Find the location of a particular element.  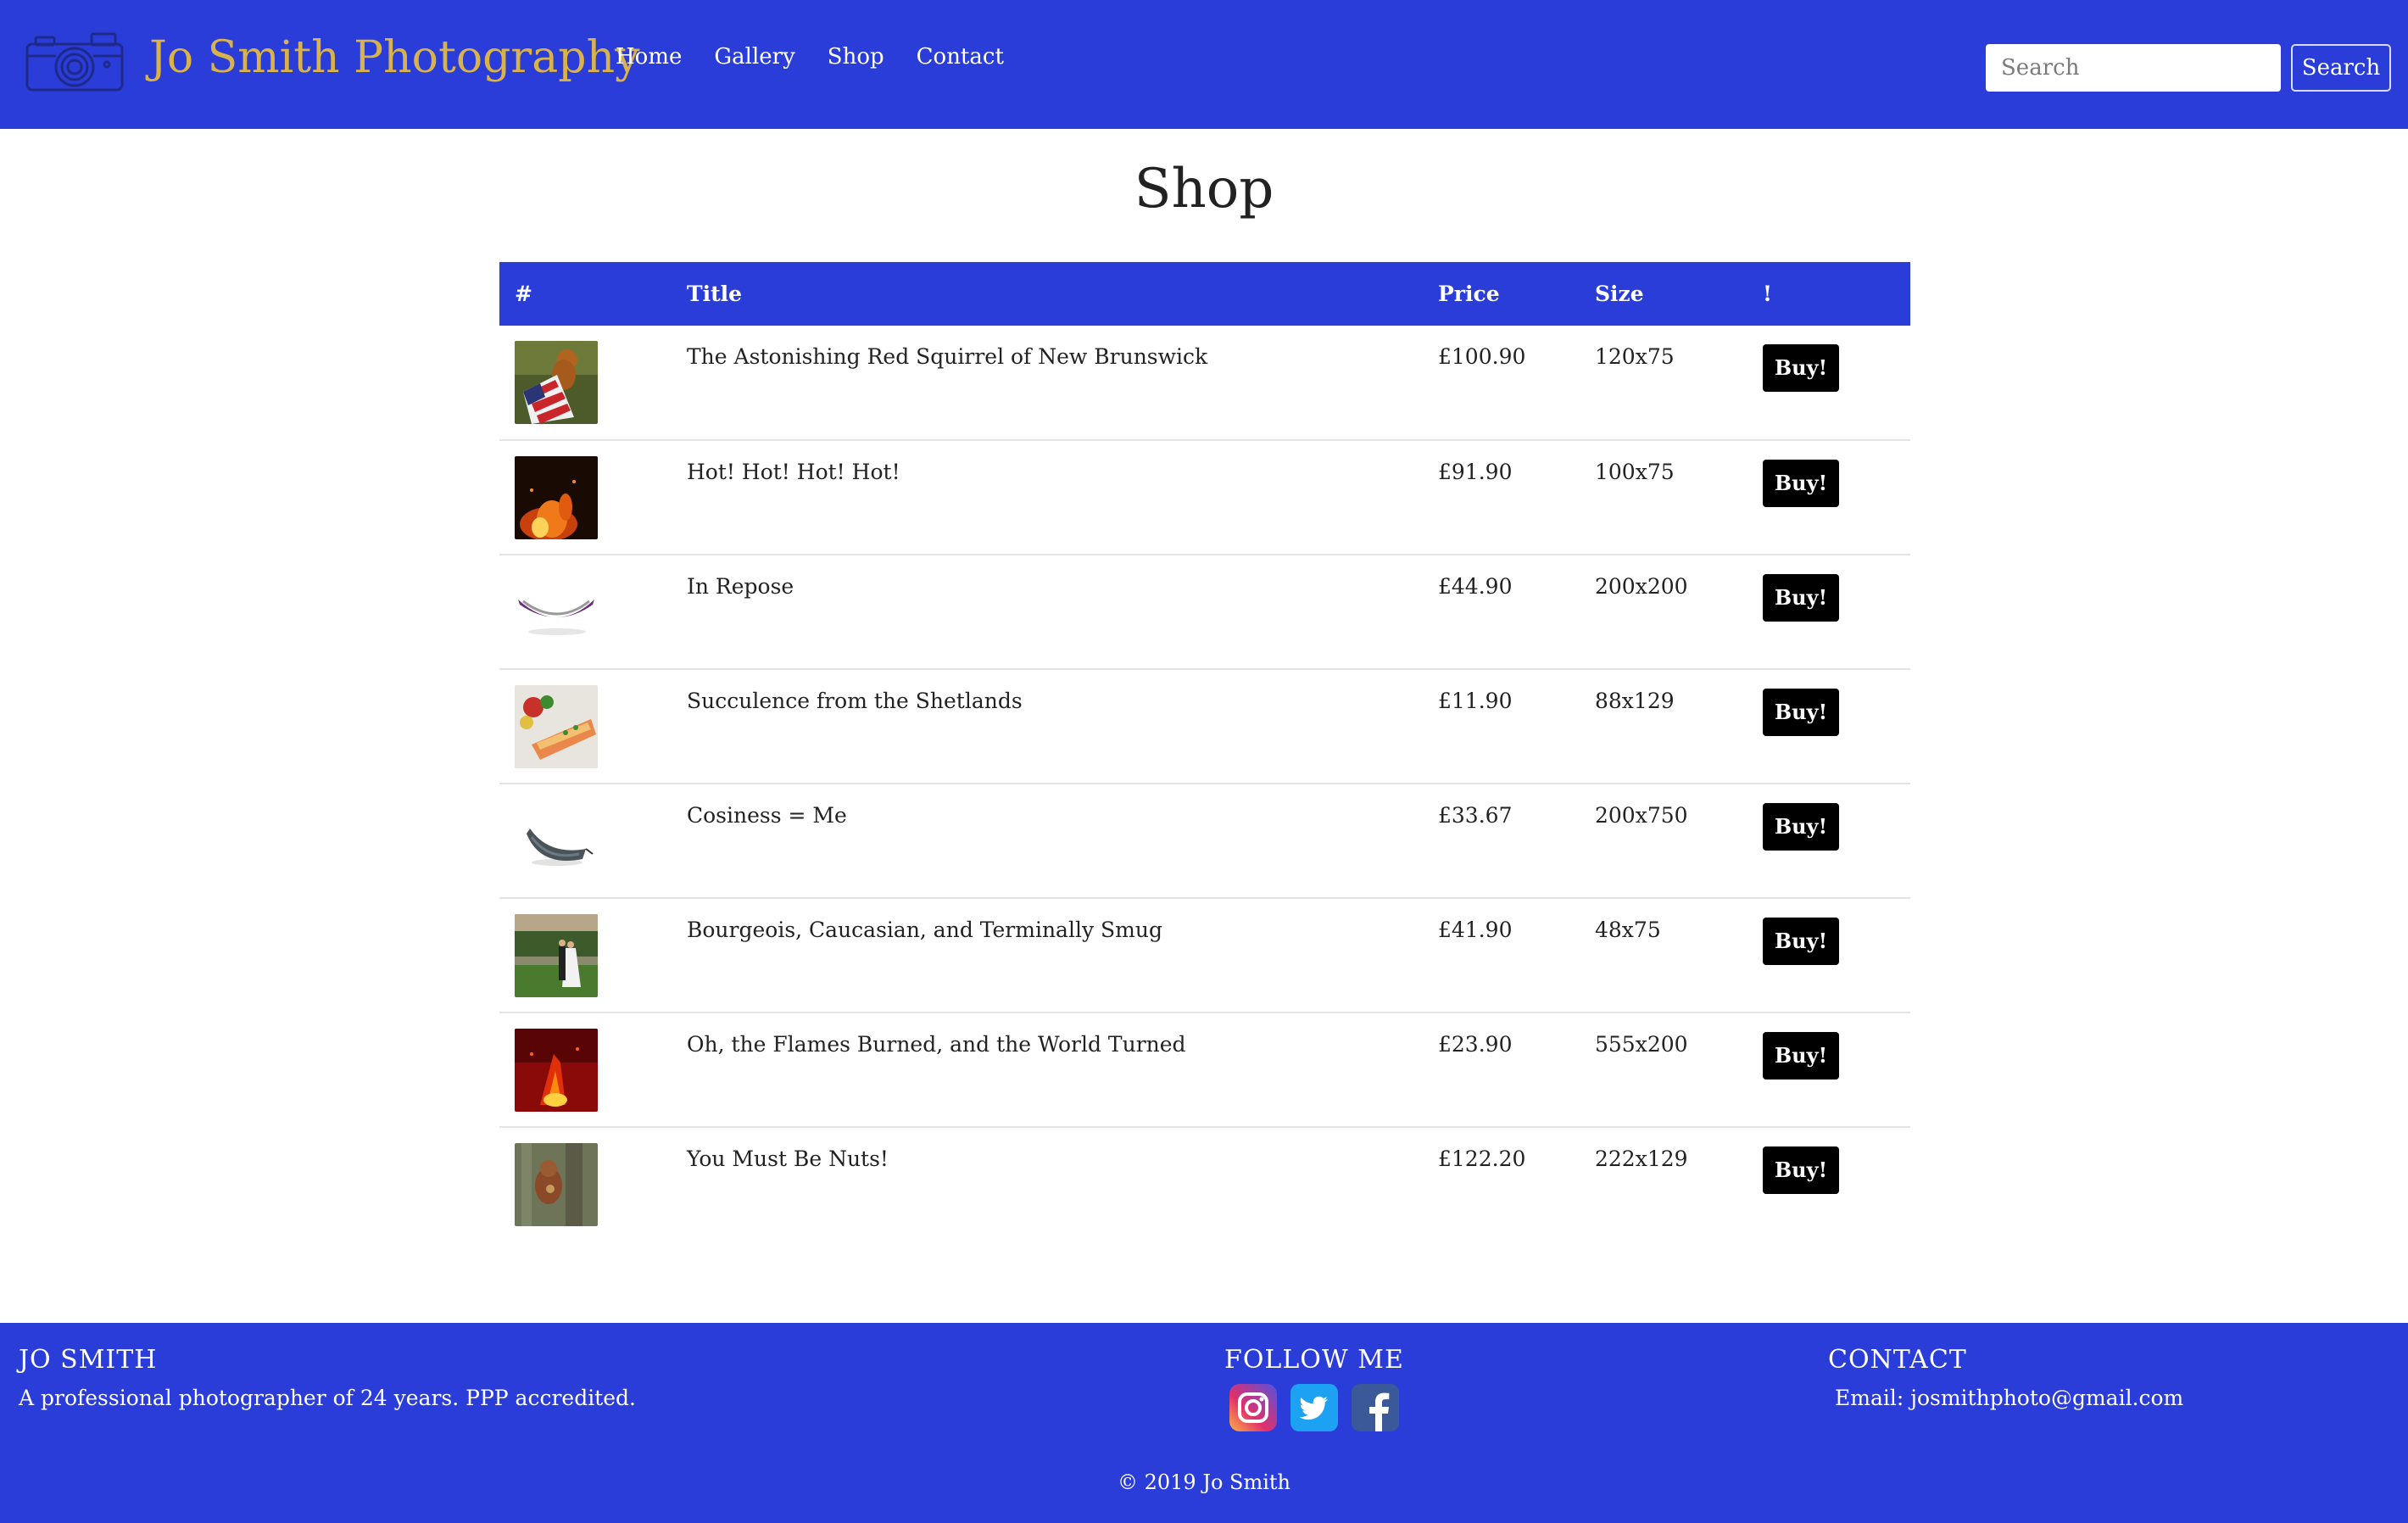

search-input is located at coordinates (2133, 68).